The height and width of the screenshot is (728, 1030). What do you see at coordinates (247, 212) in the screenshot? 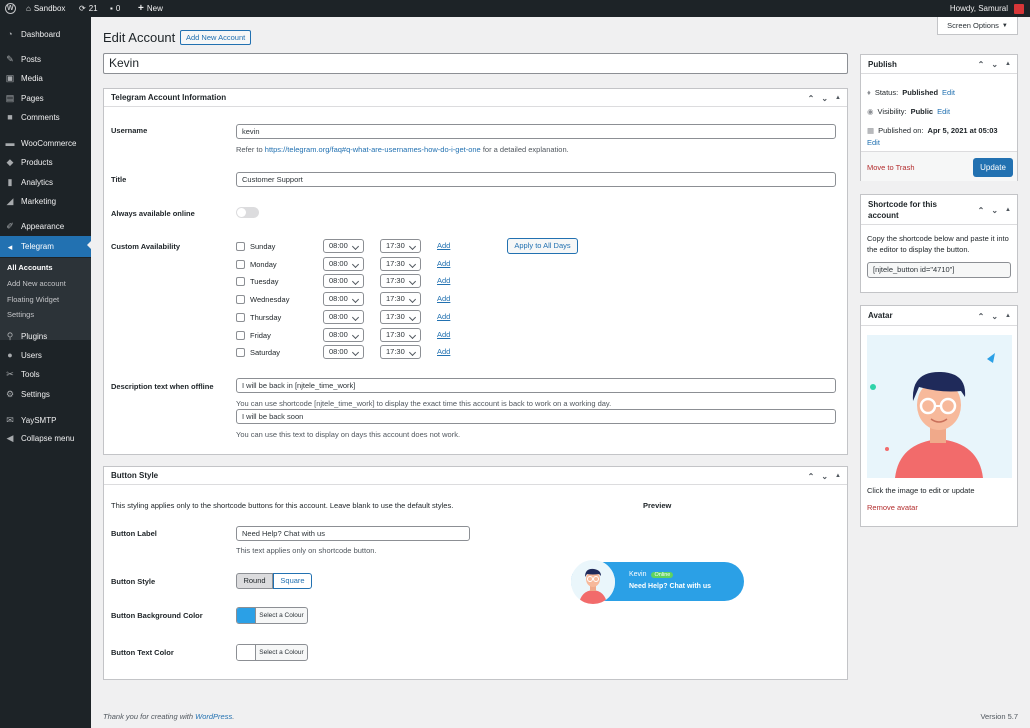
I see `always-online-toggle` at bounding box center [247, 212].